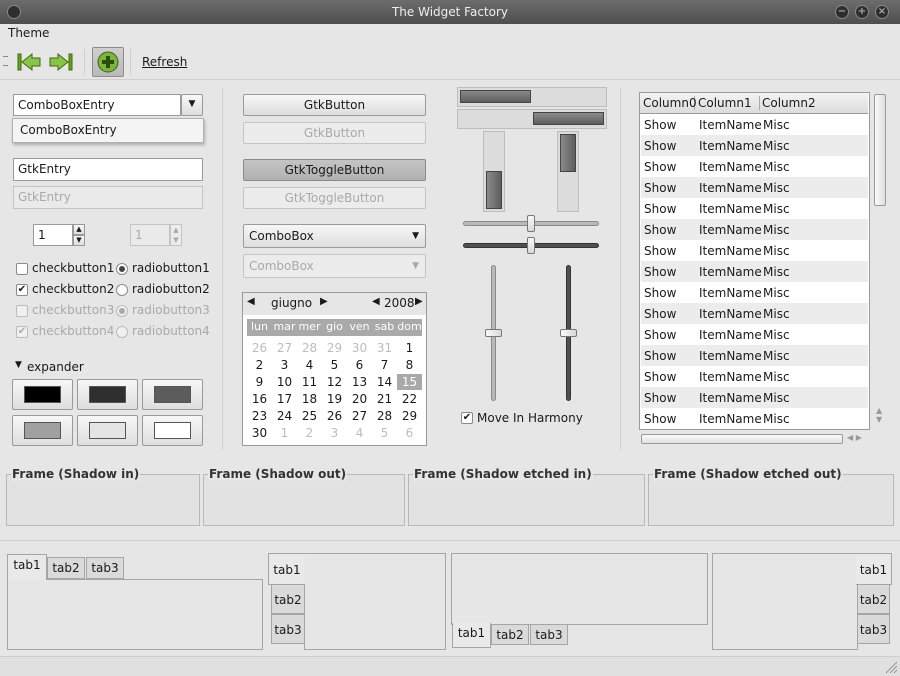 The image size is (900, 676). What do you see at coordinates (862, 12) in the screenshot?
I see `maximize-button: +` at bounding box center [862, 12].